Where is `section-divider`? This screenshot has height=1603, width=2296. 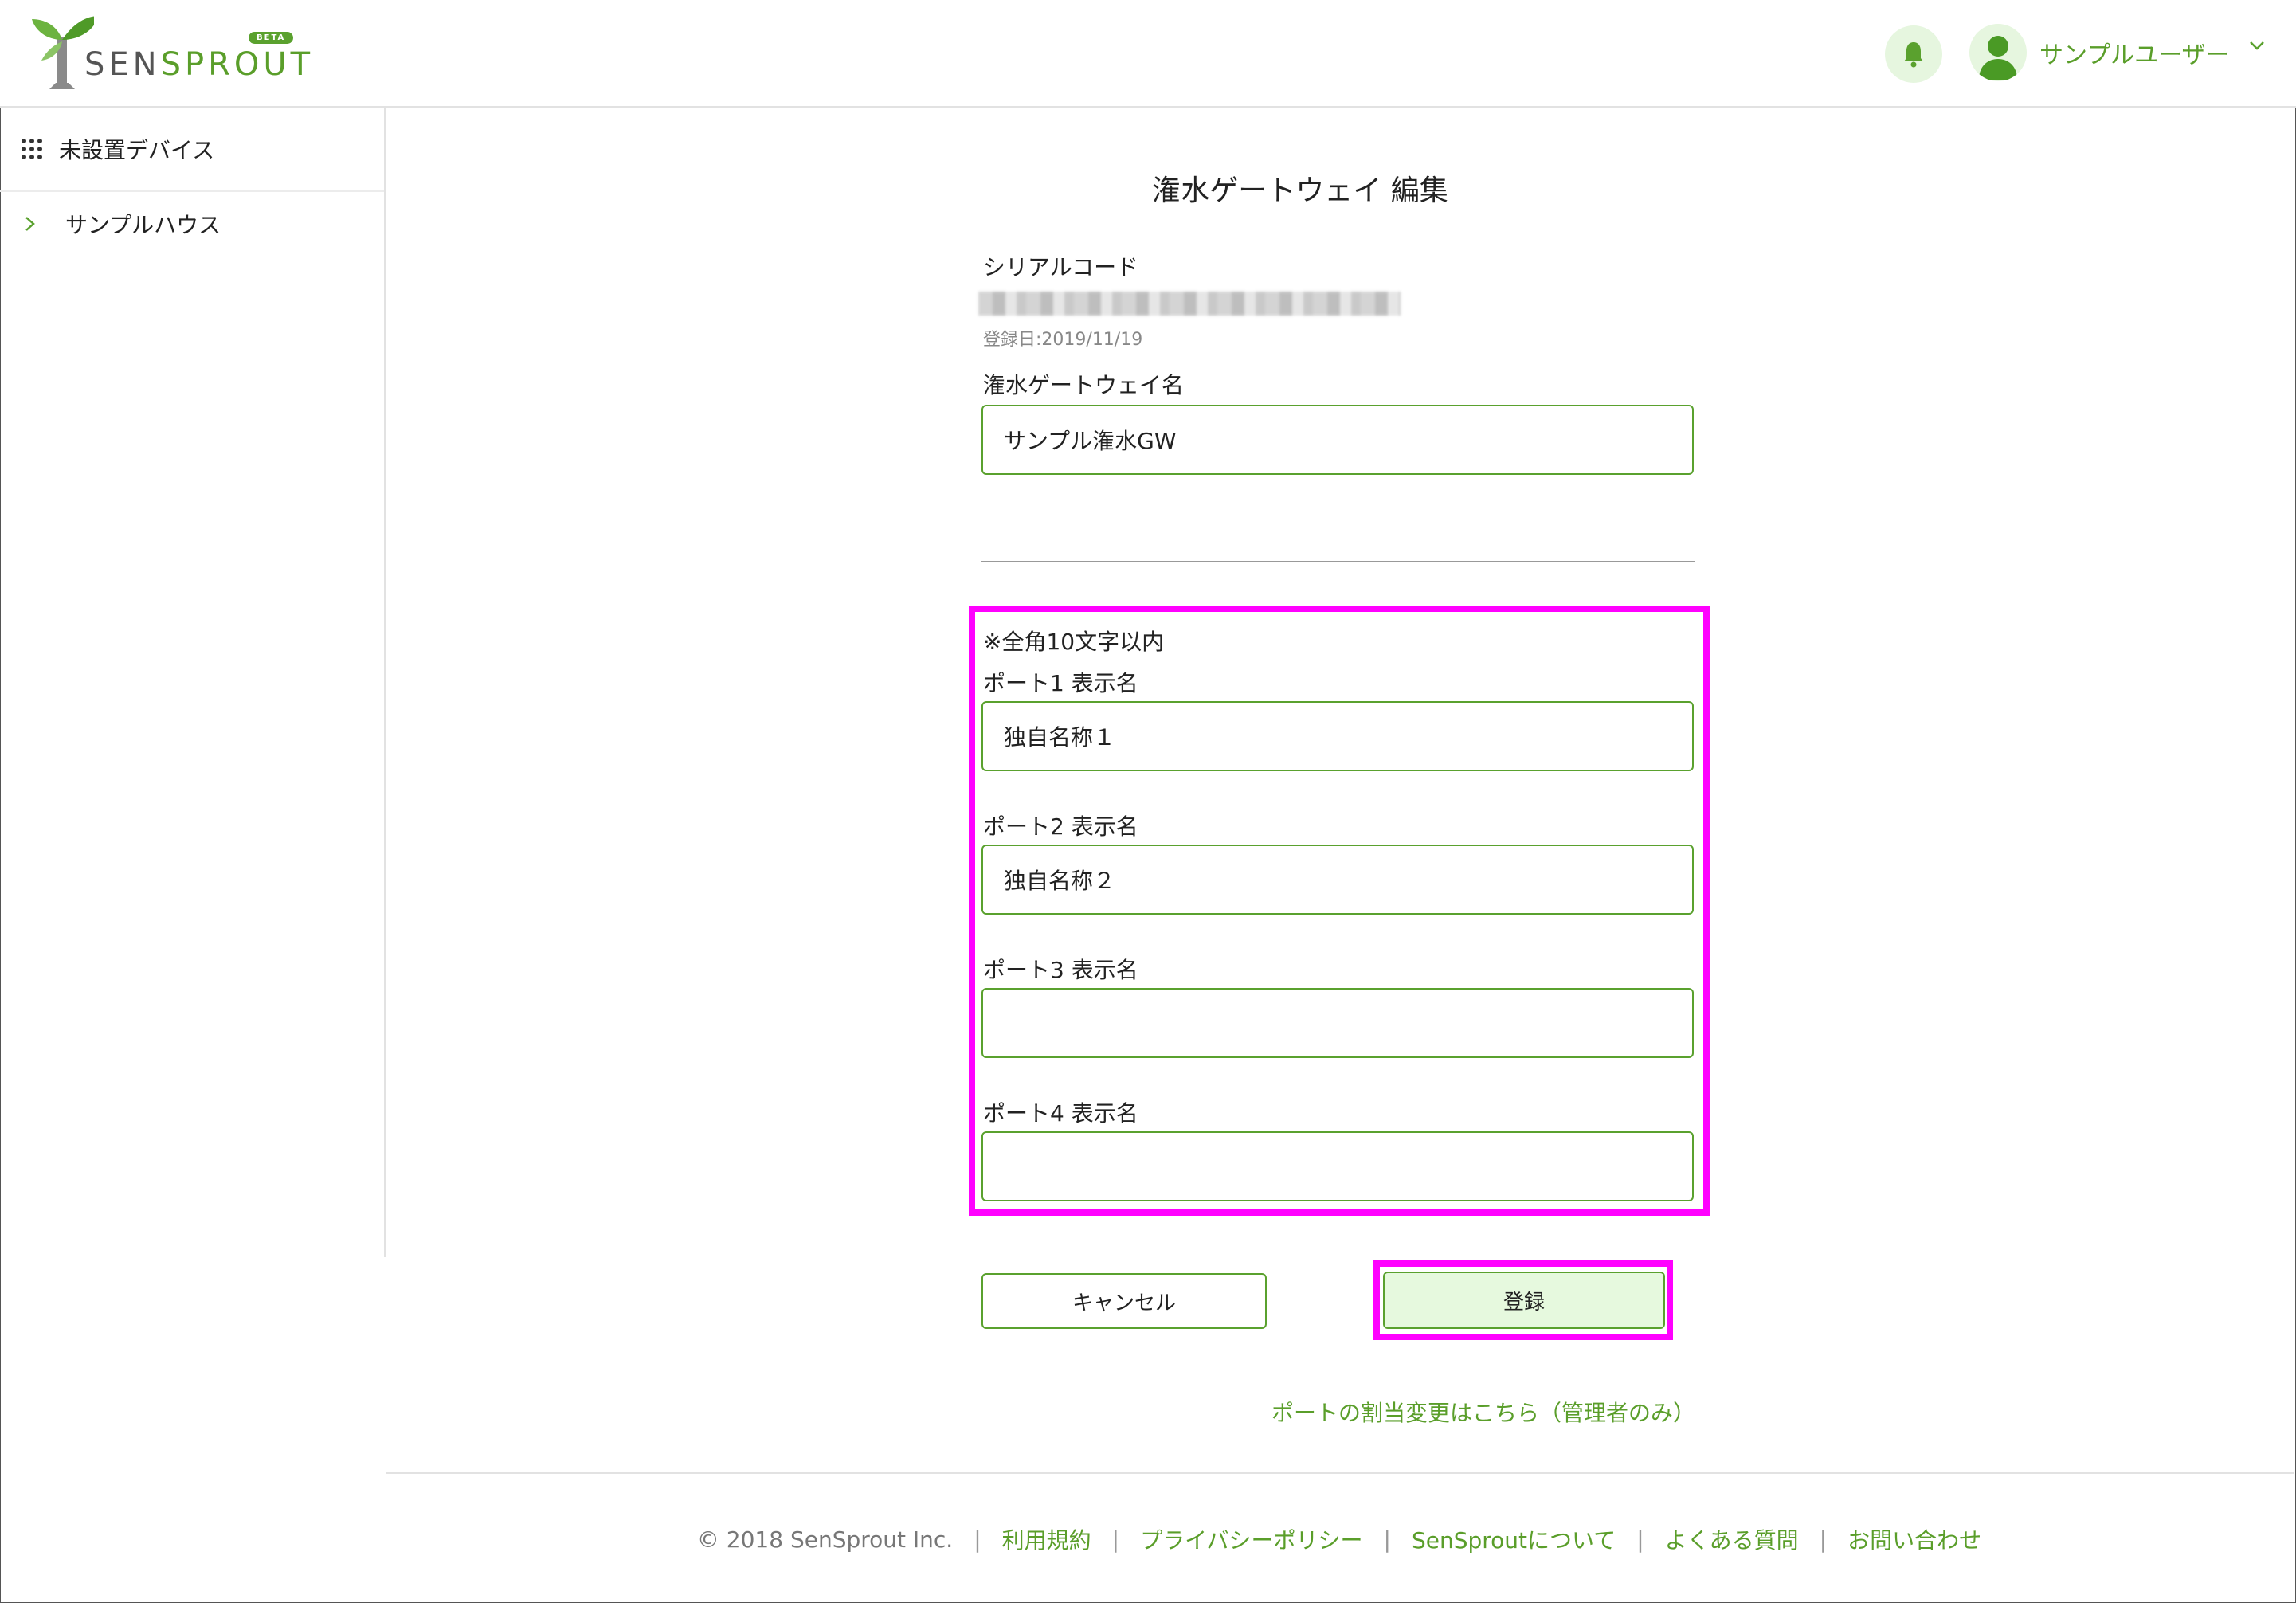
section-divider is located at coordinates (1338, 561).